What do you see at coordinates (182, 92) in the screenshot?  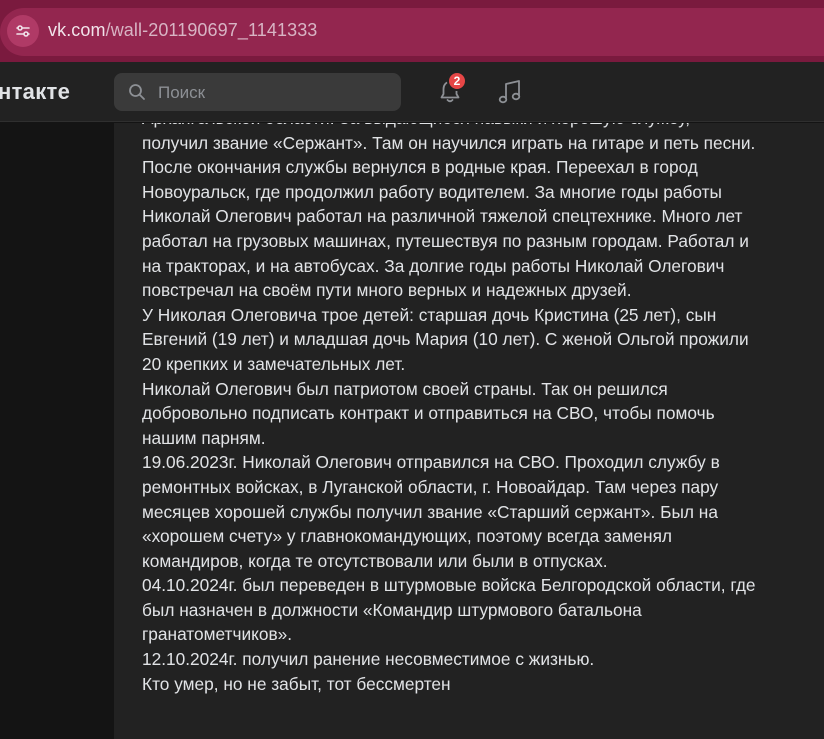 I see `search-placeholder: Поиск` at bounding box center [182, 92].